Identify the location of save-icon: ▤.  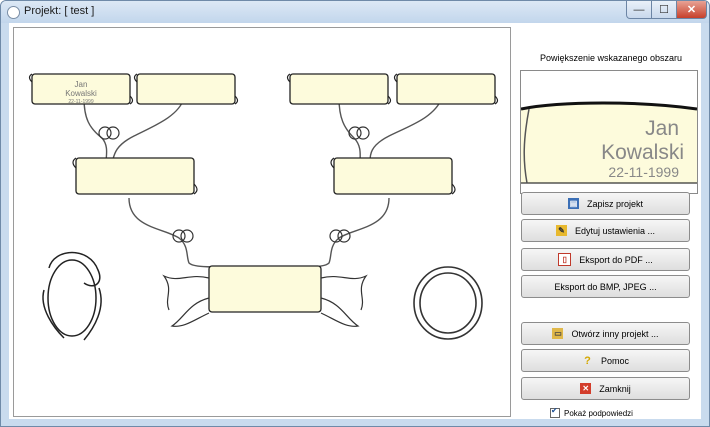
(573, 203).